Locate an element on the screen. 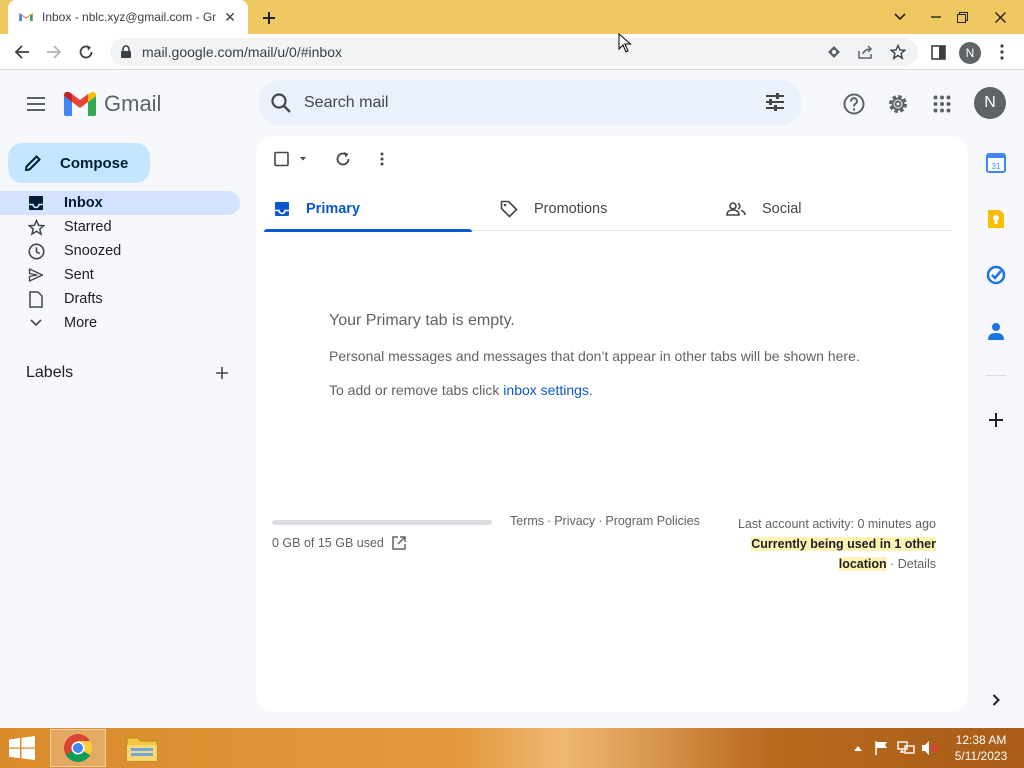  clock-time: 12:38 AM is located at coordinates (981, 740).